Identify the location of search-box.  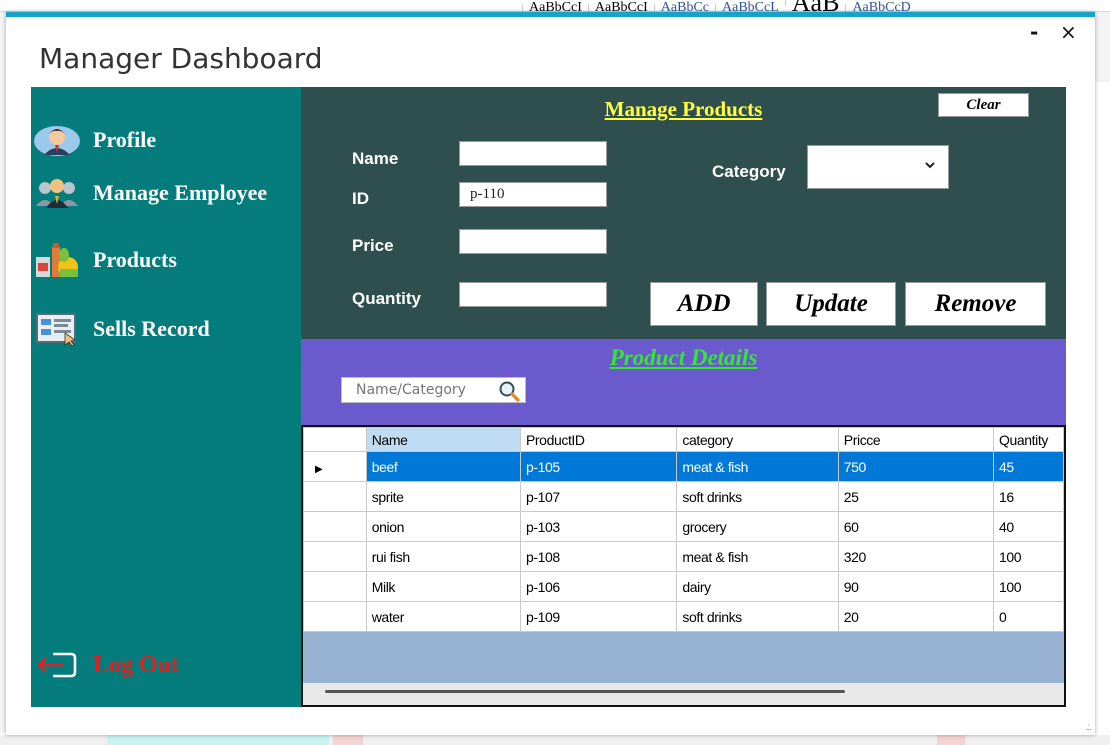
(433, 390).